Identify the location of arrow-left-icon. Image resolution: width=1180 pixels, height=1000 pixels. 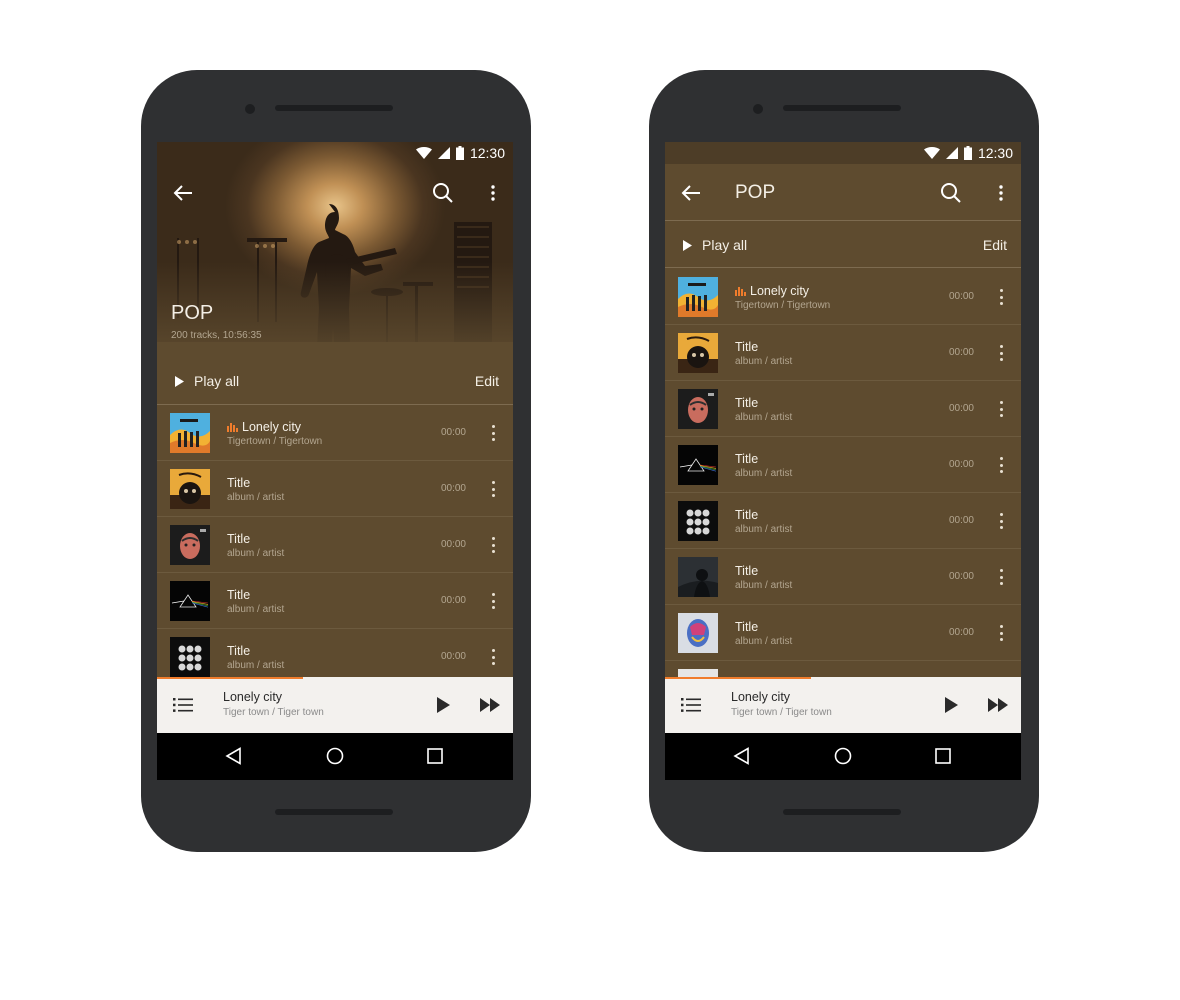
(690, 193).